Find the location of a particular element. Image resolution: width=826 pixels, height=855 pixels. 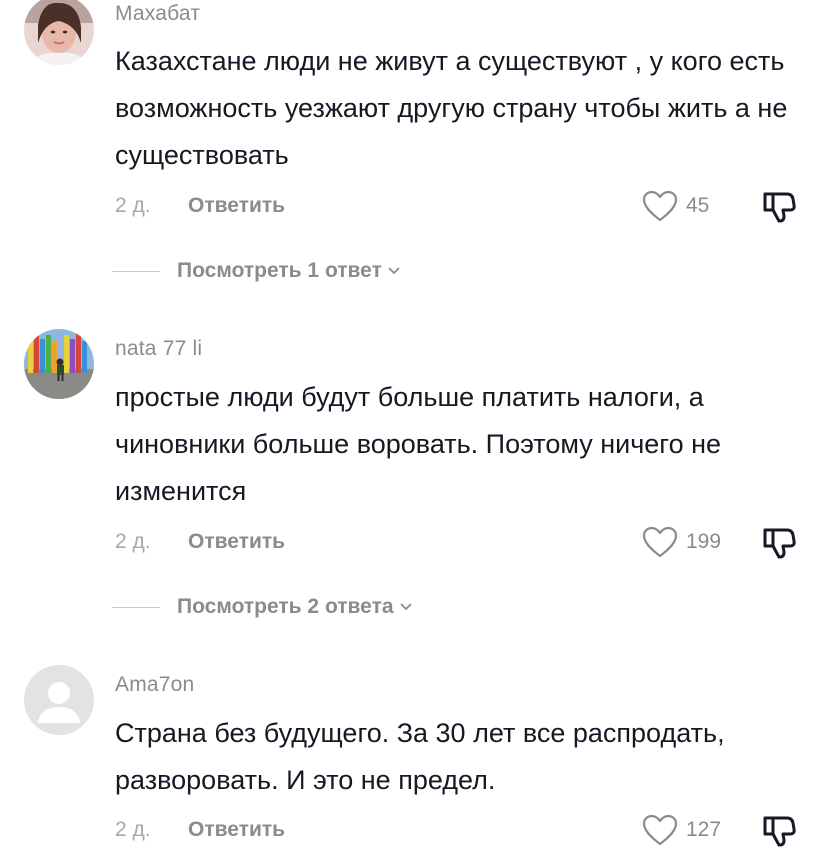

view-replies-button: Посмотреть 2 ответа is located at coordinates (262, 607).